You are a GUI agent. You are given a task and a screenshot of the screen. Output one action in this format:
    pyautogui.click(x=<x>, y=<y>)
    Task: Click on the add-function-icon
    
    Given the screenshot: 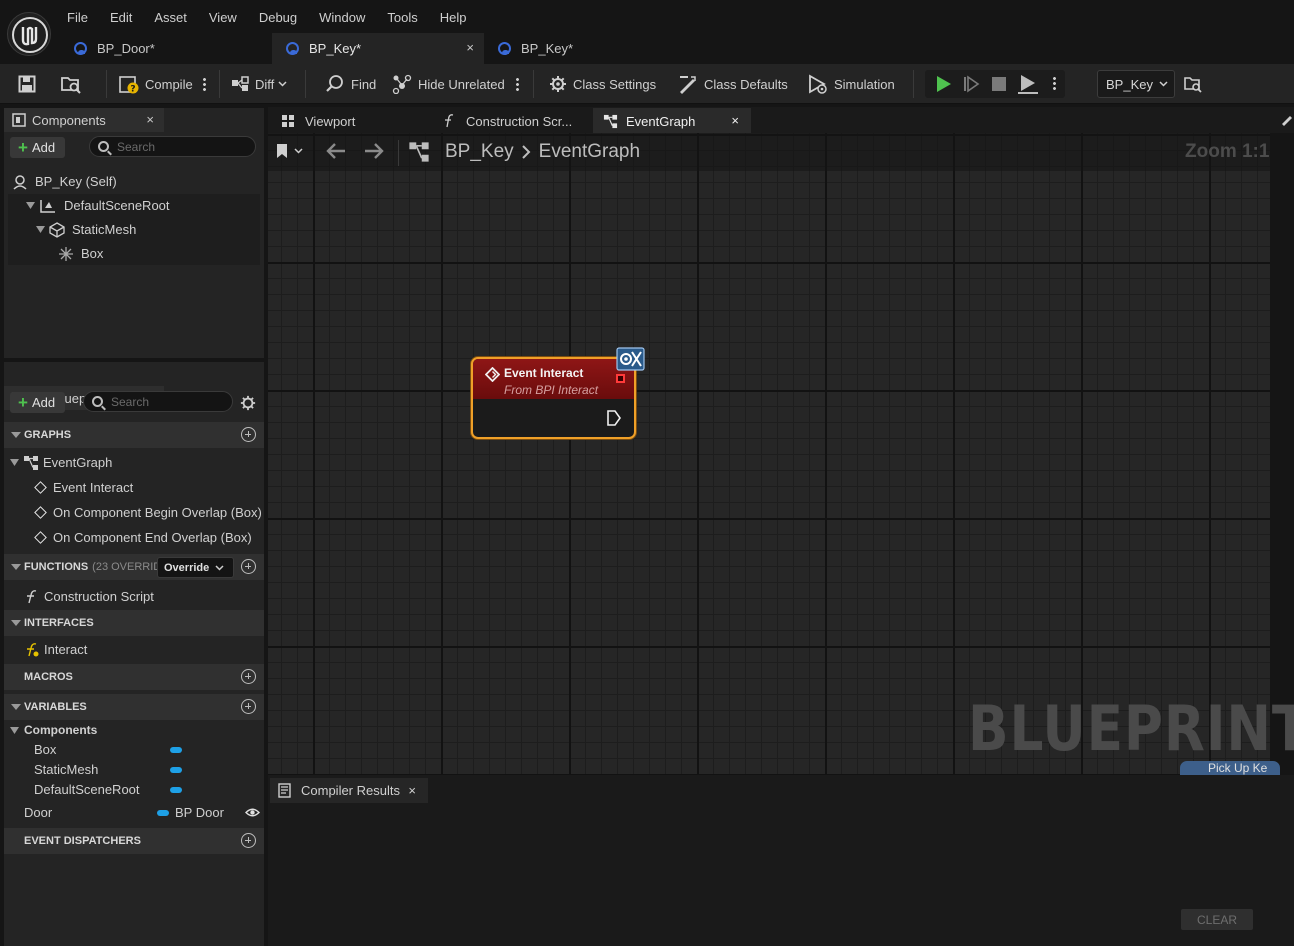 What is the action you would take?
    pyautogui.click(x=248, y=566)
    